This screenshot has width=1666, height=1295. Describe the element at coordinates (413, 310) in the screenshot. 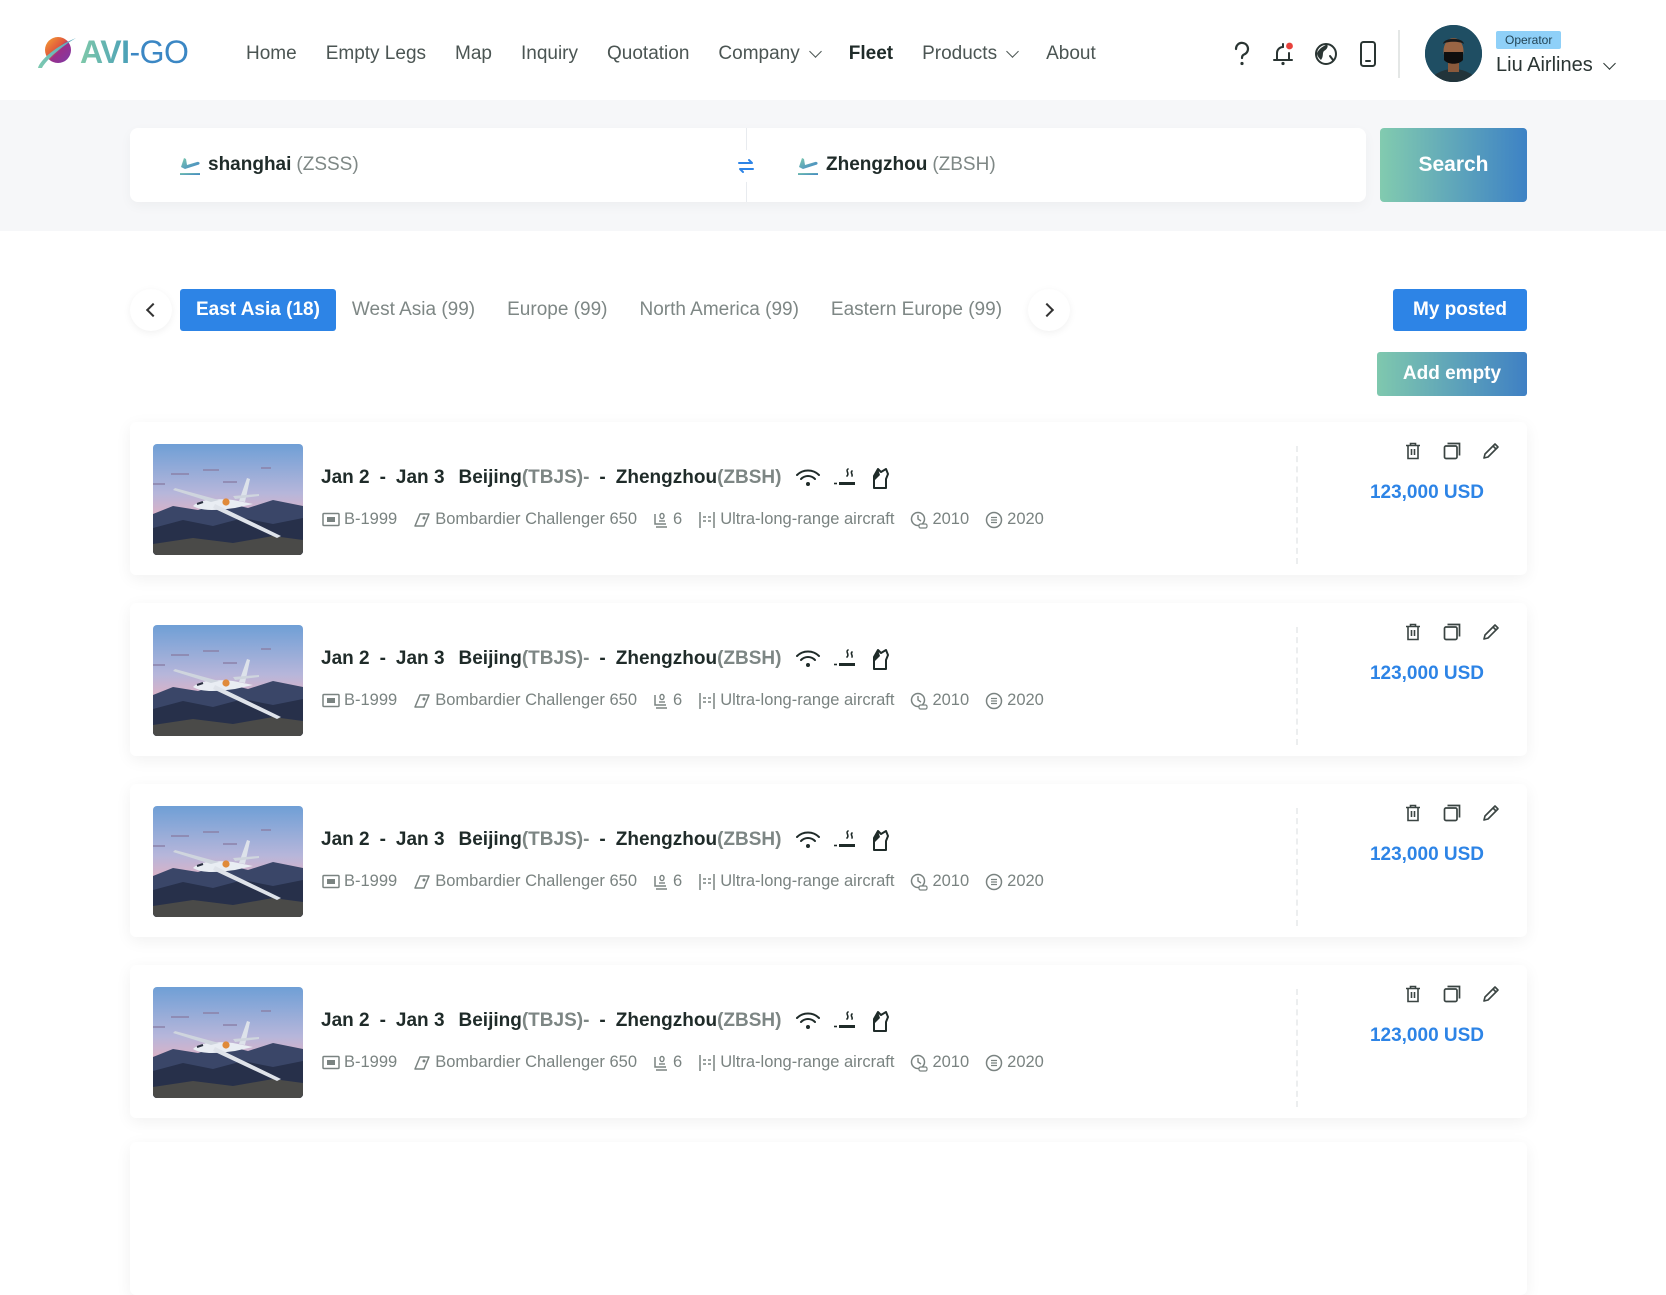

I see `region-tab: West Asia (99)` at that location.